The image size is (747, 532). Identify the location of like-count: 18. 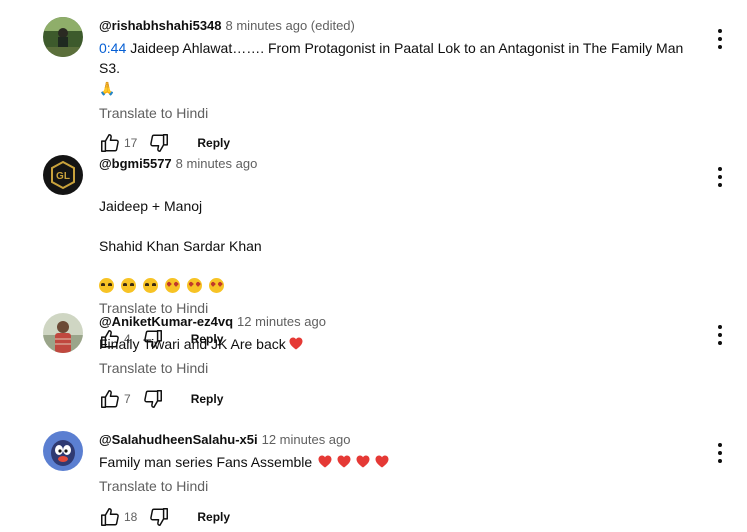
(131, 517).